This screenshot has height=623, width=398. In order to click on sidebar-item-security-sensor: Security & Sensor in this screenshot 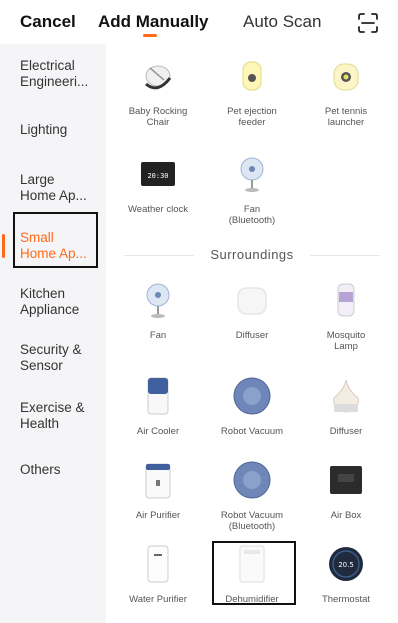, I will do `click(62, 358)`.